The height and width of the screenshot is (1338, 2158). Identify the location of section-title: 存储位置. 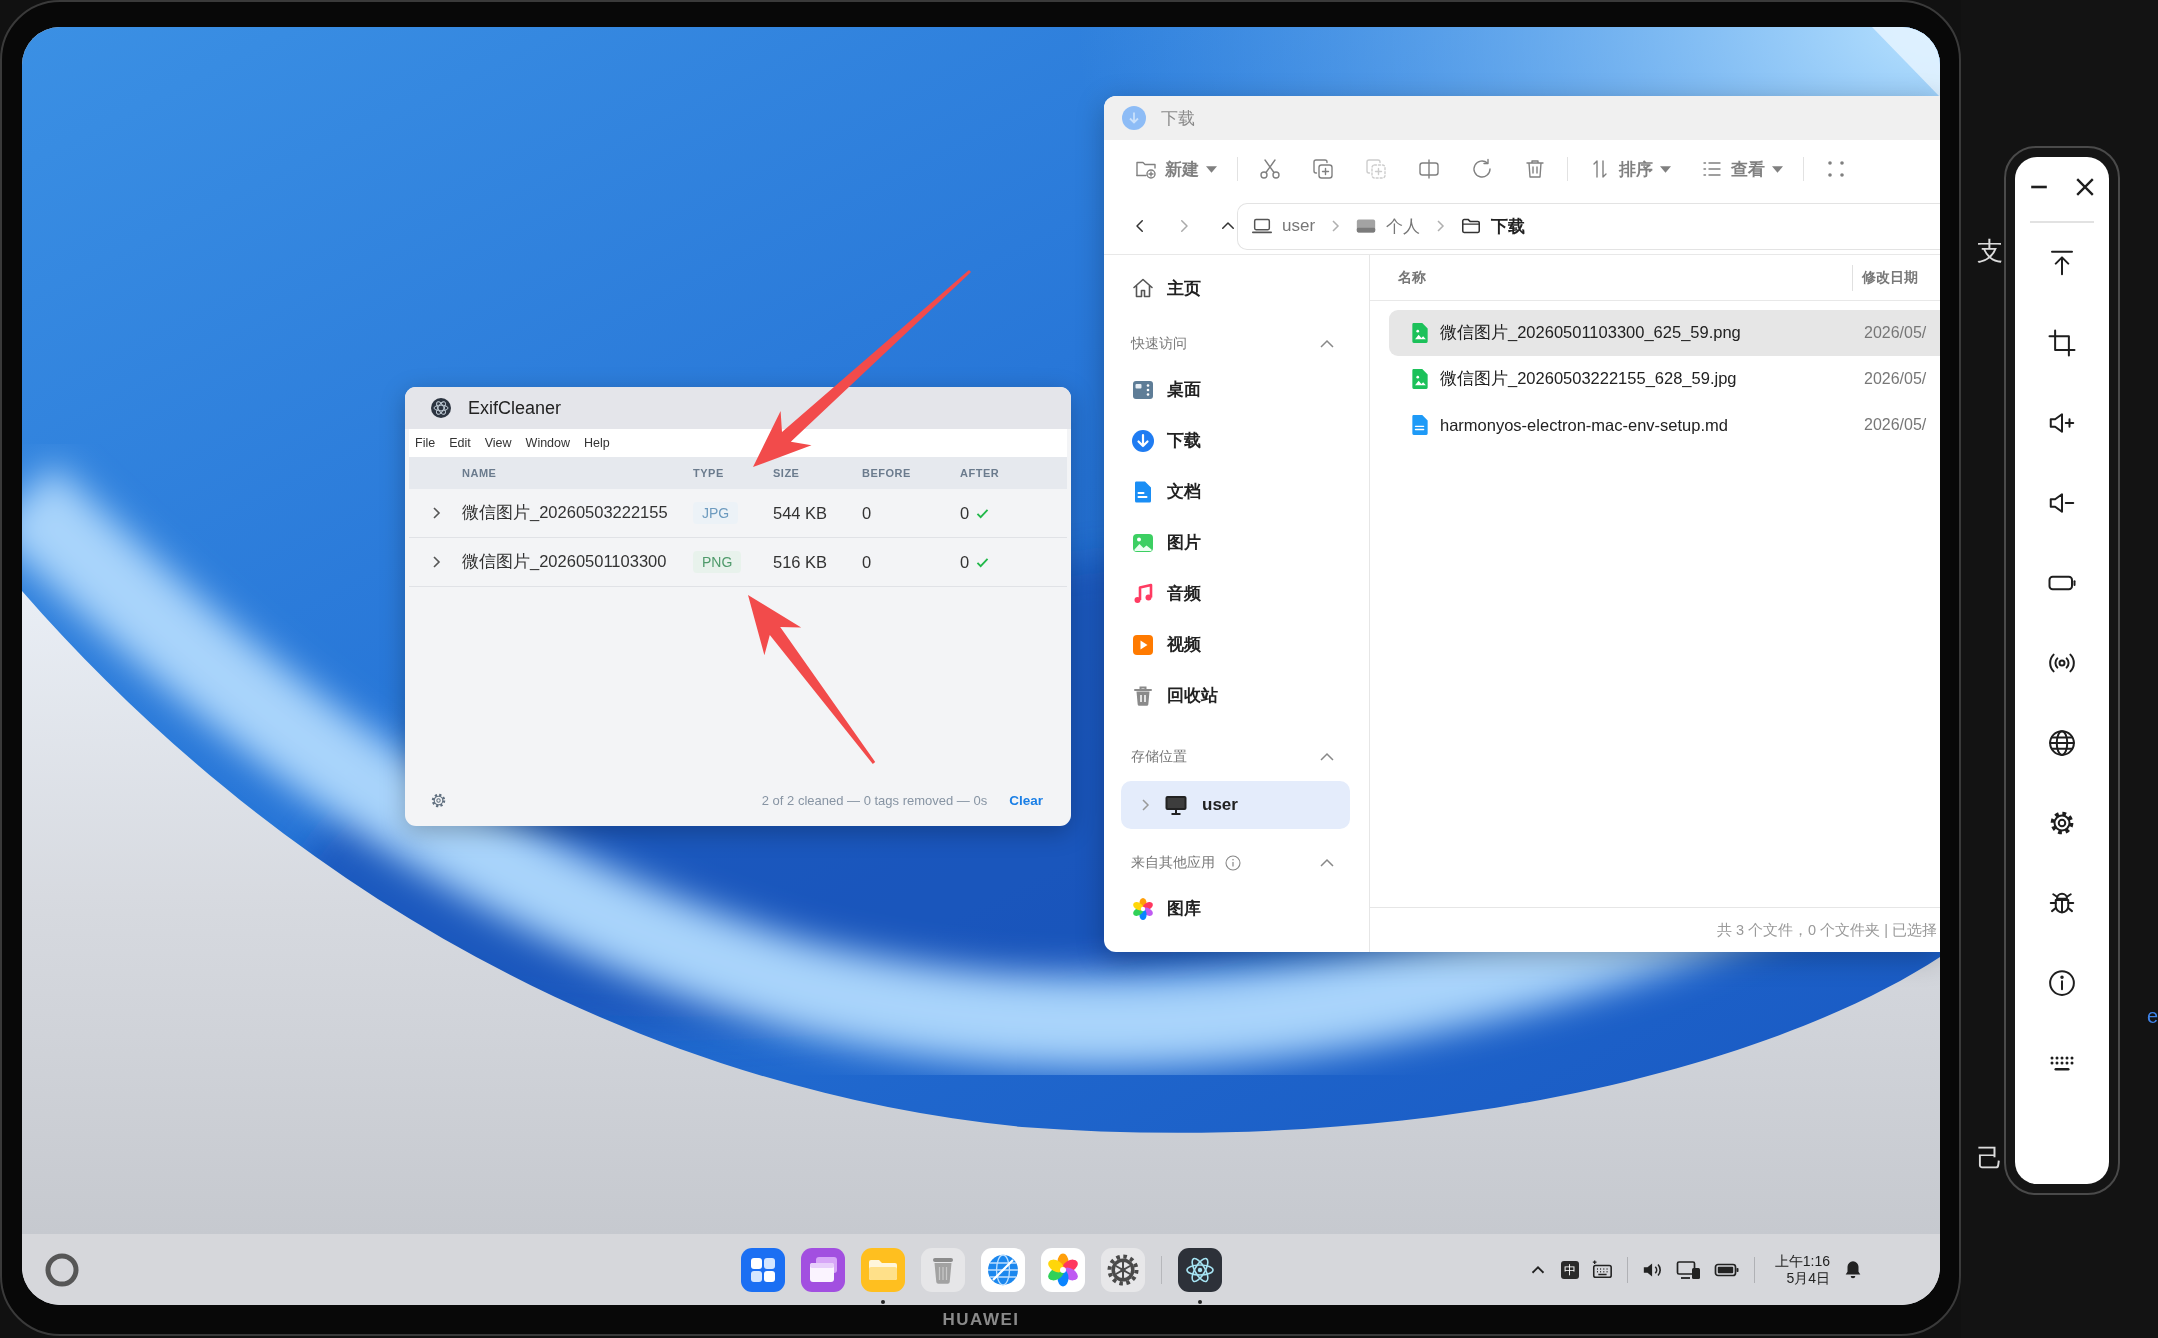
(1159, 757).